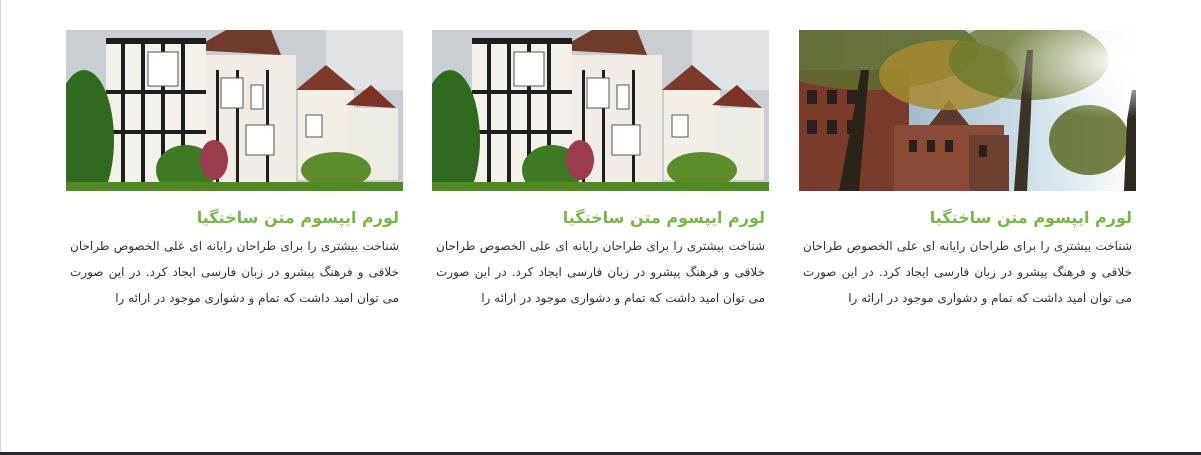 The image size is (1201, 455). Describe the element at coordinates (967, 110) in the screenshot. I see `card-image-tree-street` at that location.